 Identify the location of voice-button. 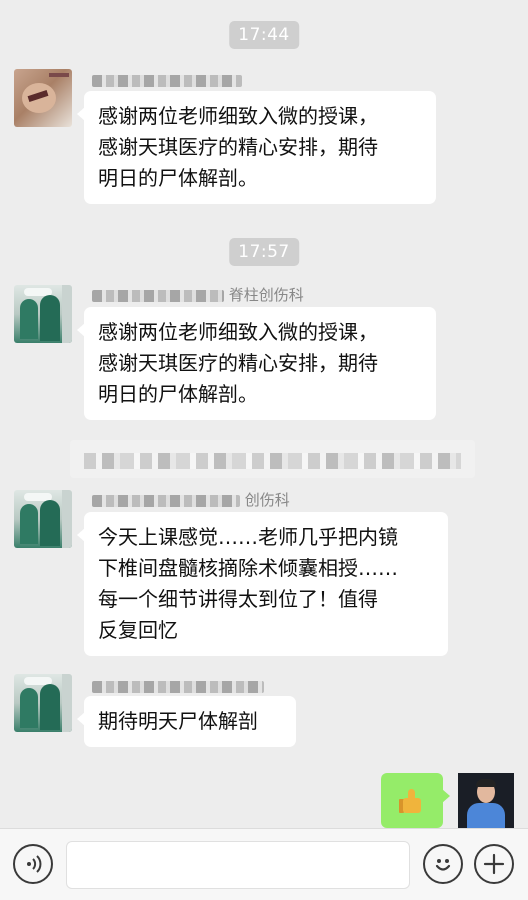
(33, 864).